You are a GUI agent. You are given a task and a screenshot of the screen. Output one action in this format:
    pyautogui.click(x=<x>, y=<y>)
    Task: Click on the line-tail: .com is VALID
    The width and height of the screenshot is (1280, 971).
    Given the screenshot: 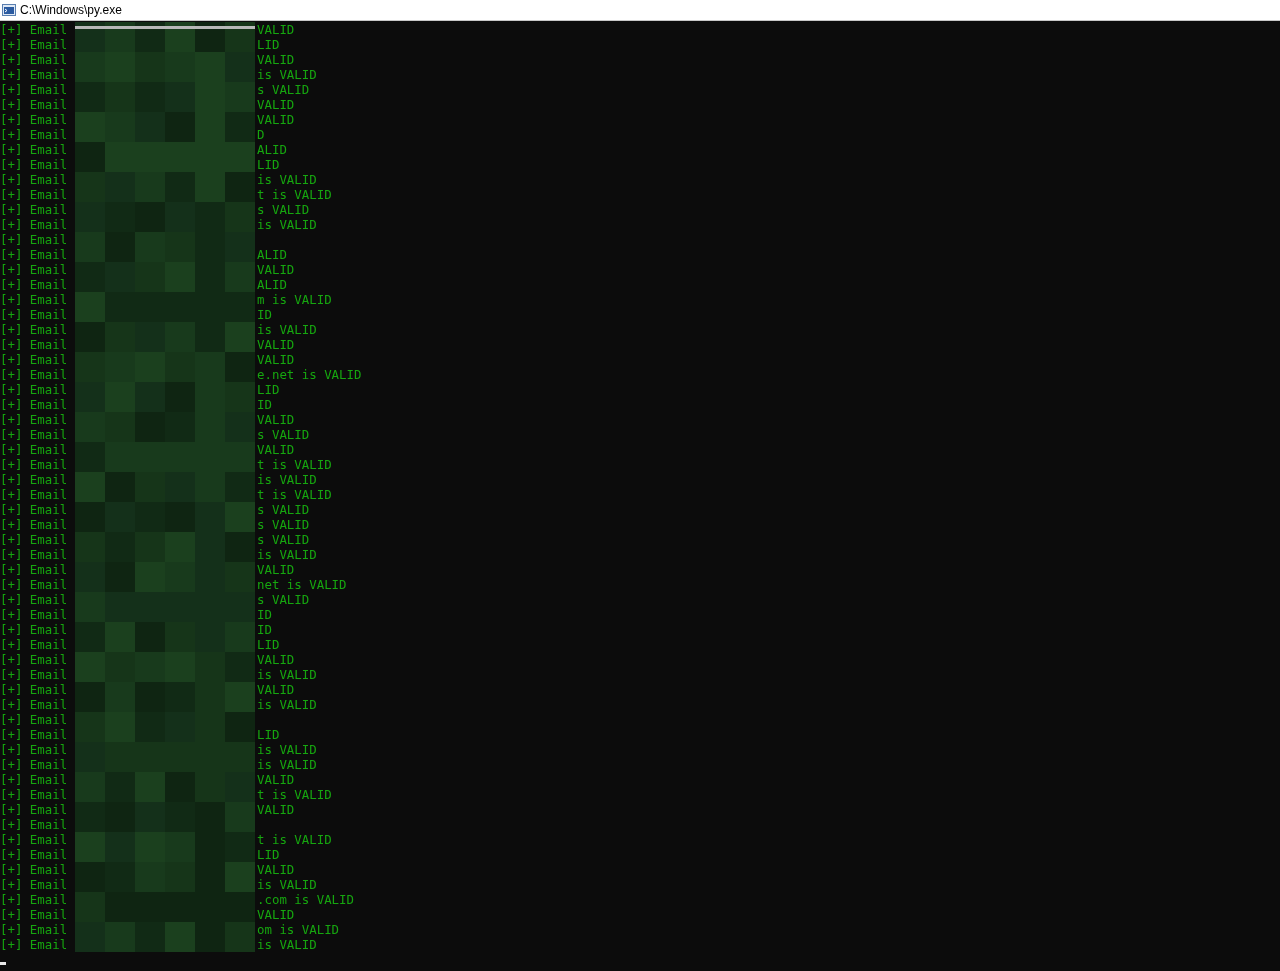 What is the action you would take?
    pyautogui.click(x=306, y=899)
    